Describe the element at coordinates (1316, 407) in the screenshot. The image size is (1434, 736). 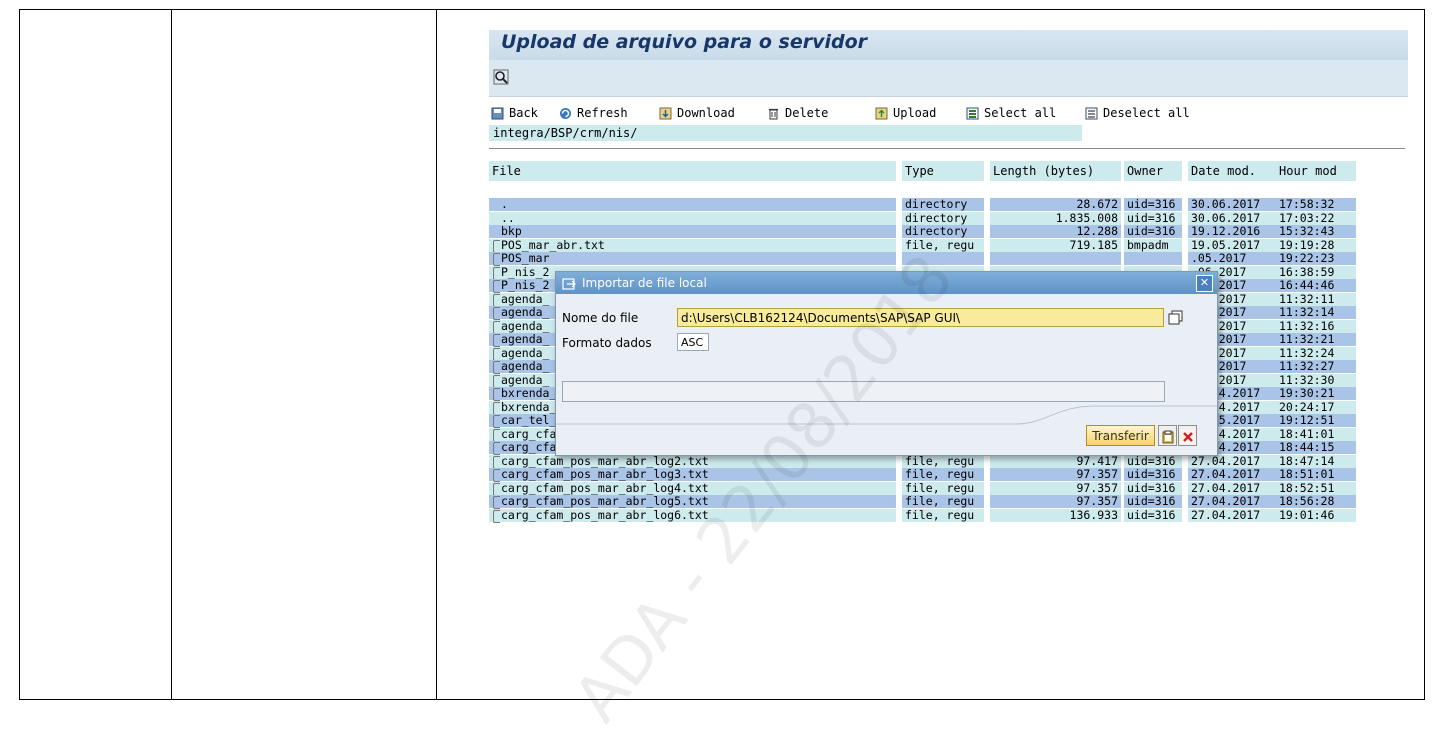
I see `cell-hour: 20:24:17` at that location.